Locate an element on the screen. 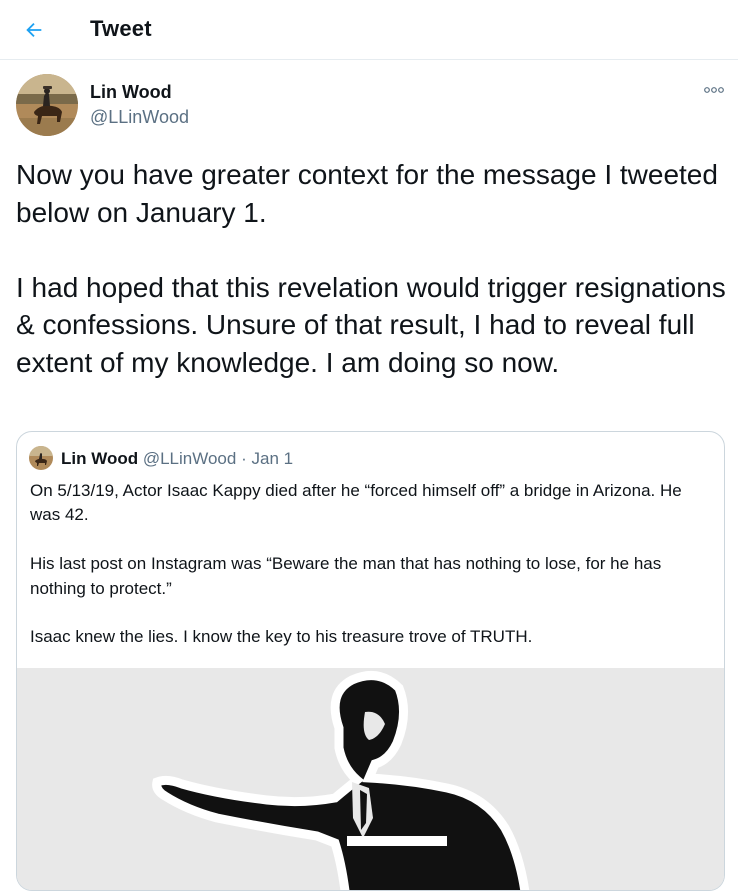  quoted-author-name: Lin Wood is located at coordinates (100, 458).